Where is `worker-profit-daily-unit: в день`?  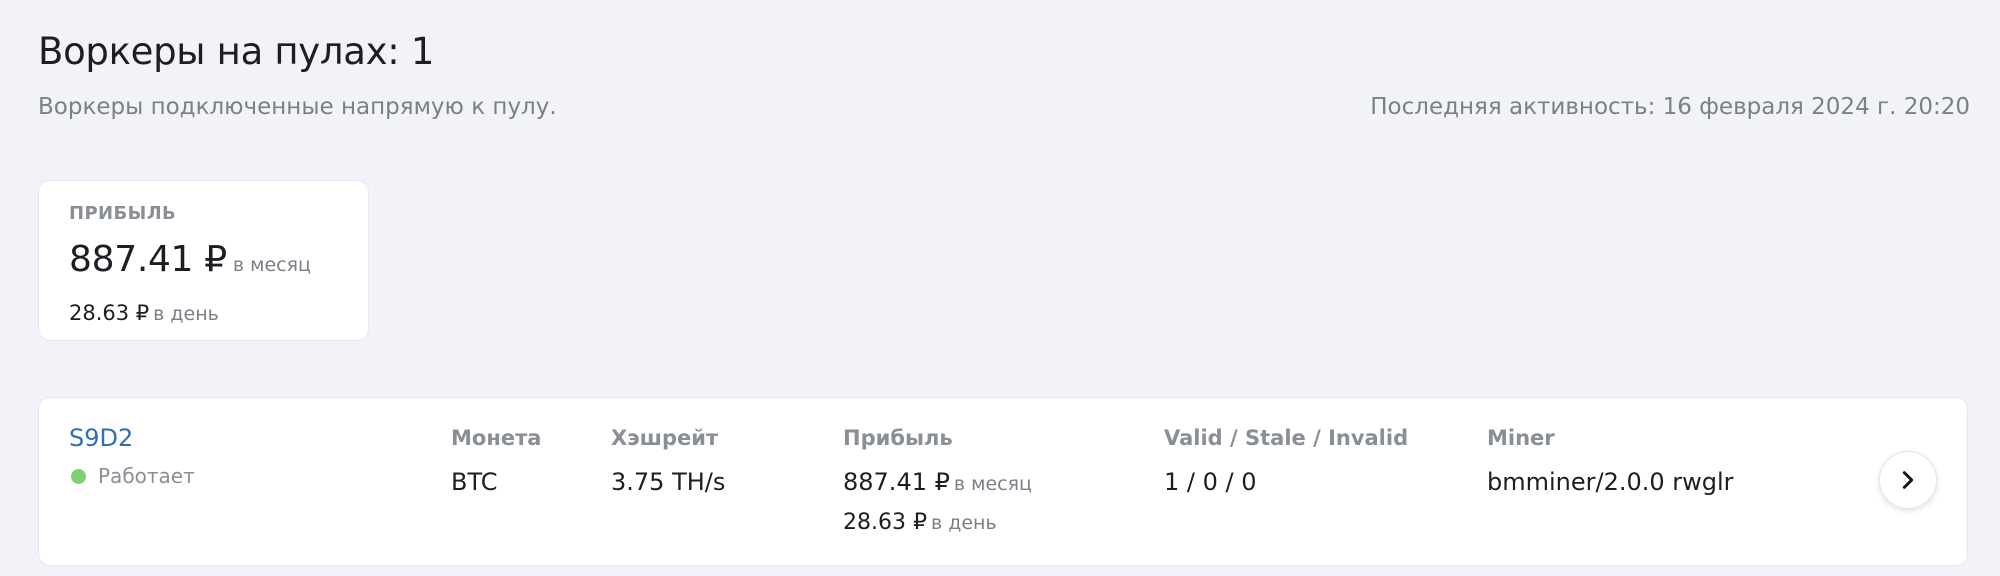
worker-profit-daily-unit: в день is located at coordinates (963, 523).